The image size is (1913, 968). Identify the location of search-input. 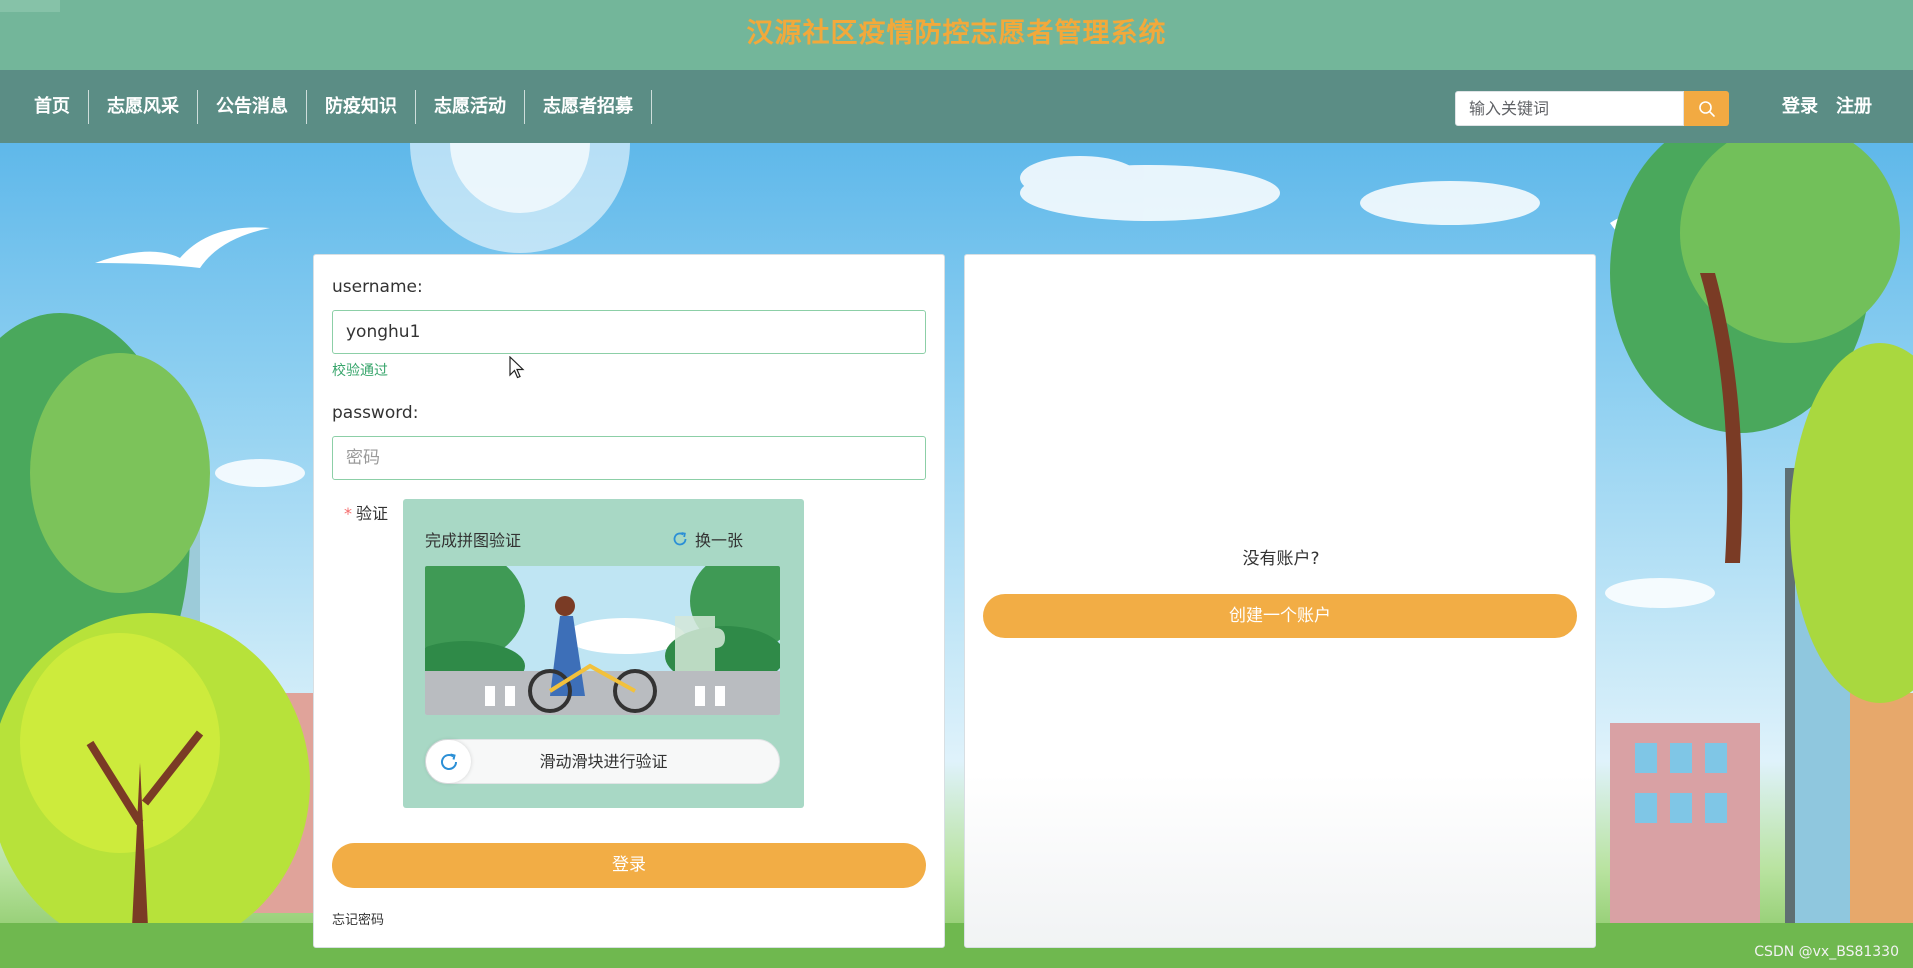
(1569, 108).